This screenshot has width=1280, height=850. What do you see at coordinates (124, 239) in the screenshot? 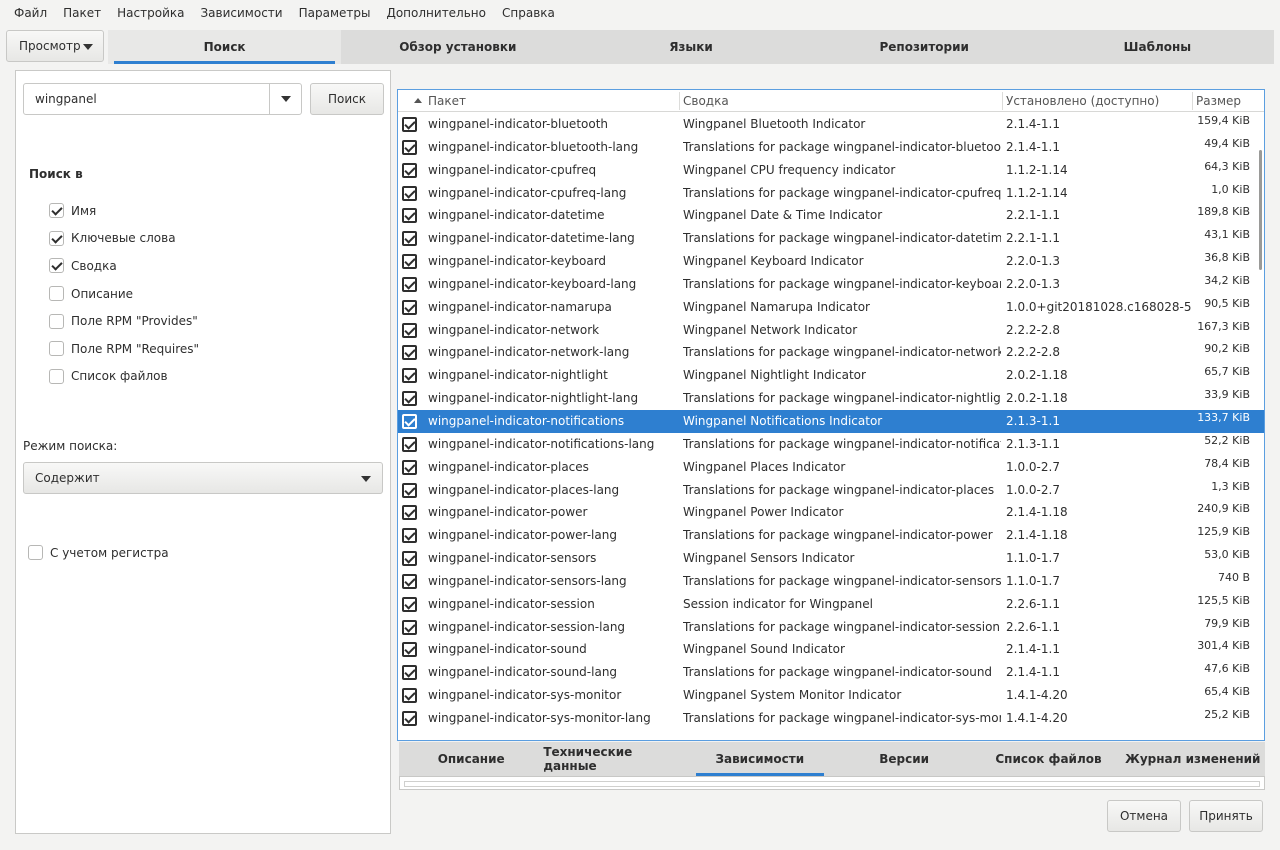
I see `option-keywords: Ключевые слова` at bounding box center [124, 239].